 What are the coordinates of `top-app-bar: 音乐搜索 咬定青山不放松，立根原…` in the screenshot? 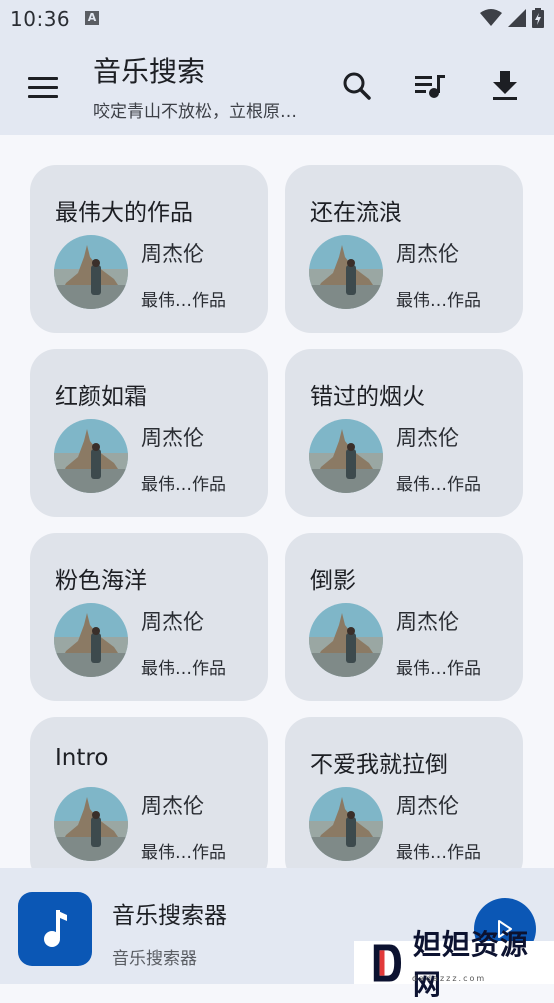 It's located at (277, 85).